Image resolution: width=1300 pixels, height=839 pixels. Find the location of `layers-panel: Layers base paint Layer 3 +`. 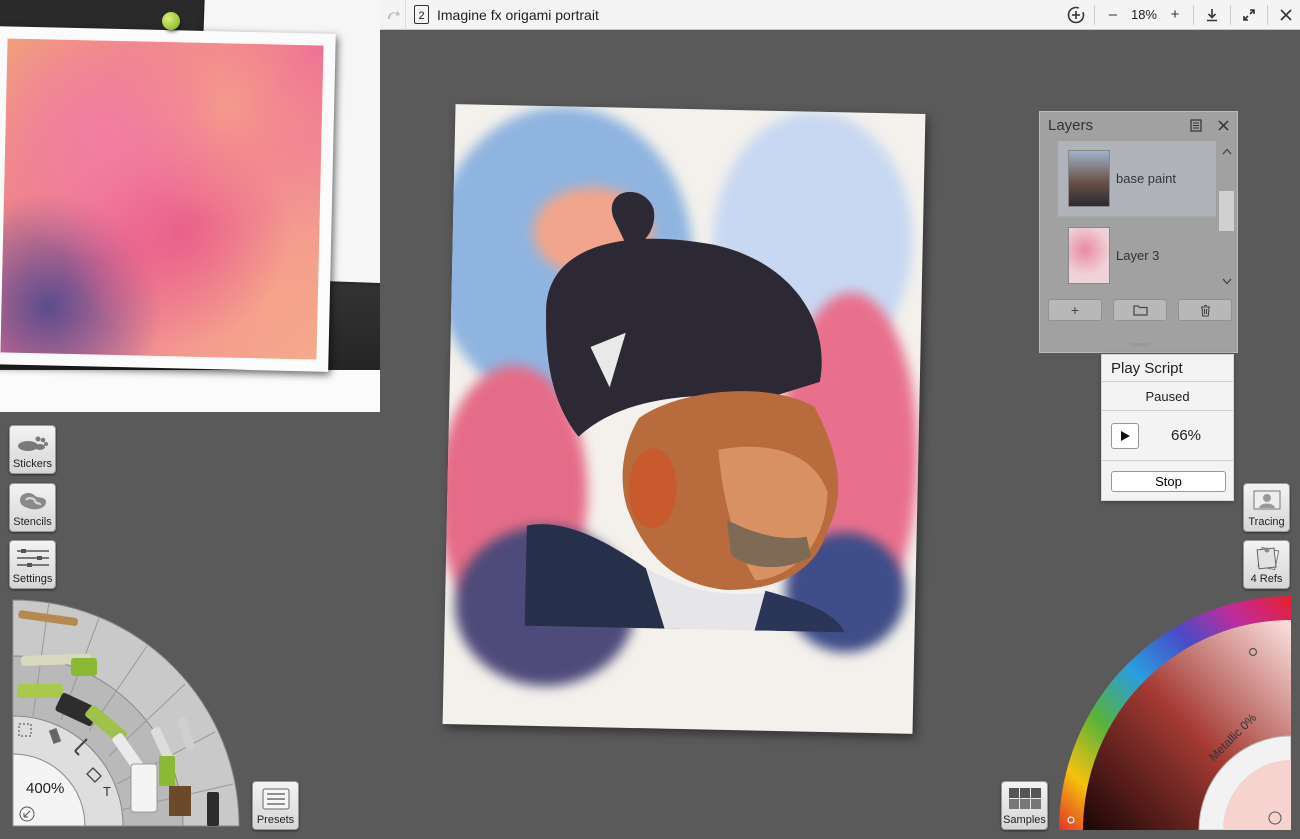

layers-panel: Layers base paint Layer 3 + is located at coordinates (1138, 232).